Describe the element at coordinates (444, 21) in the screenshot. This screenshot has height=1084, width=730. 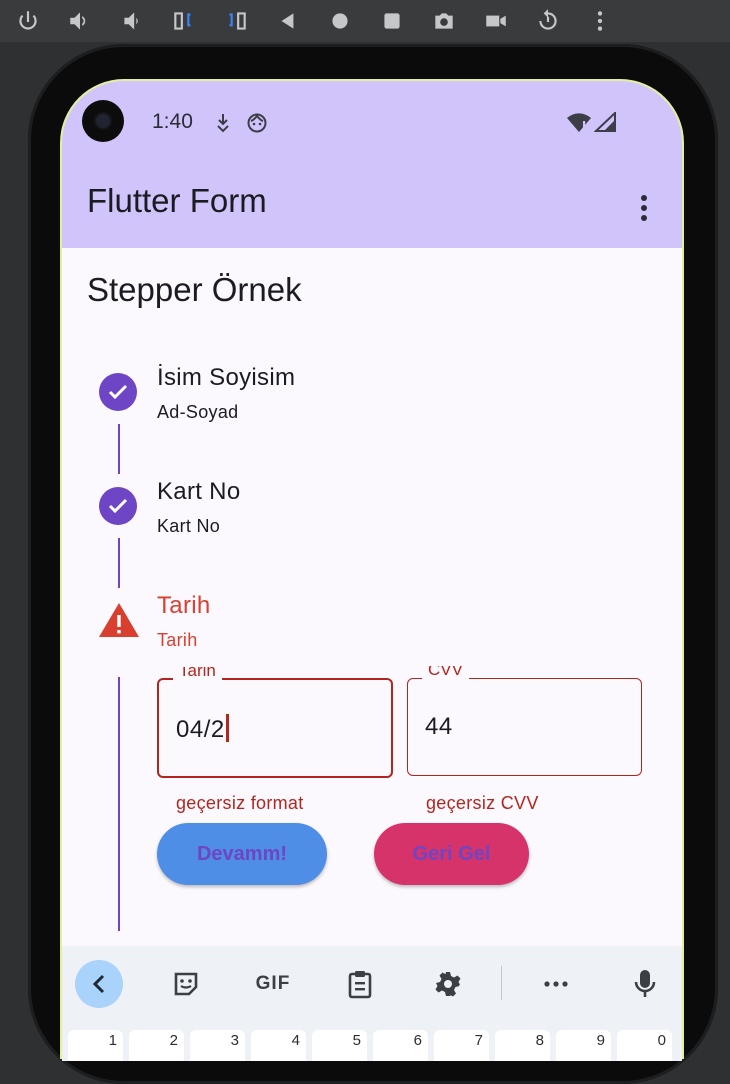
I see `camera-icon` at that location.